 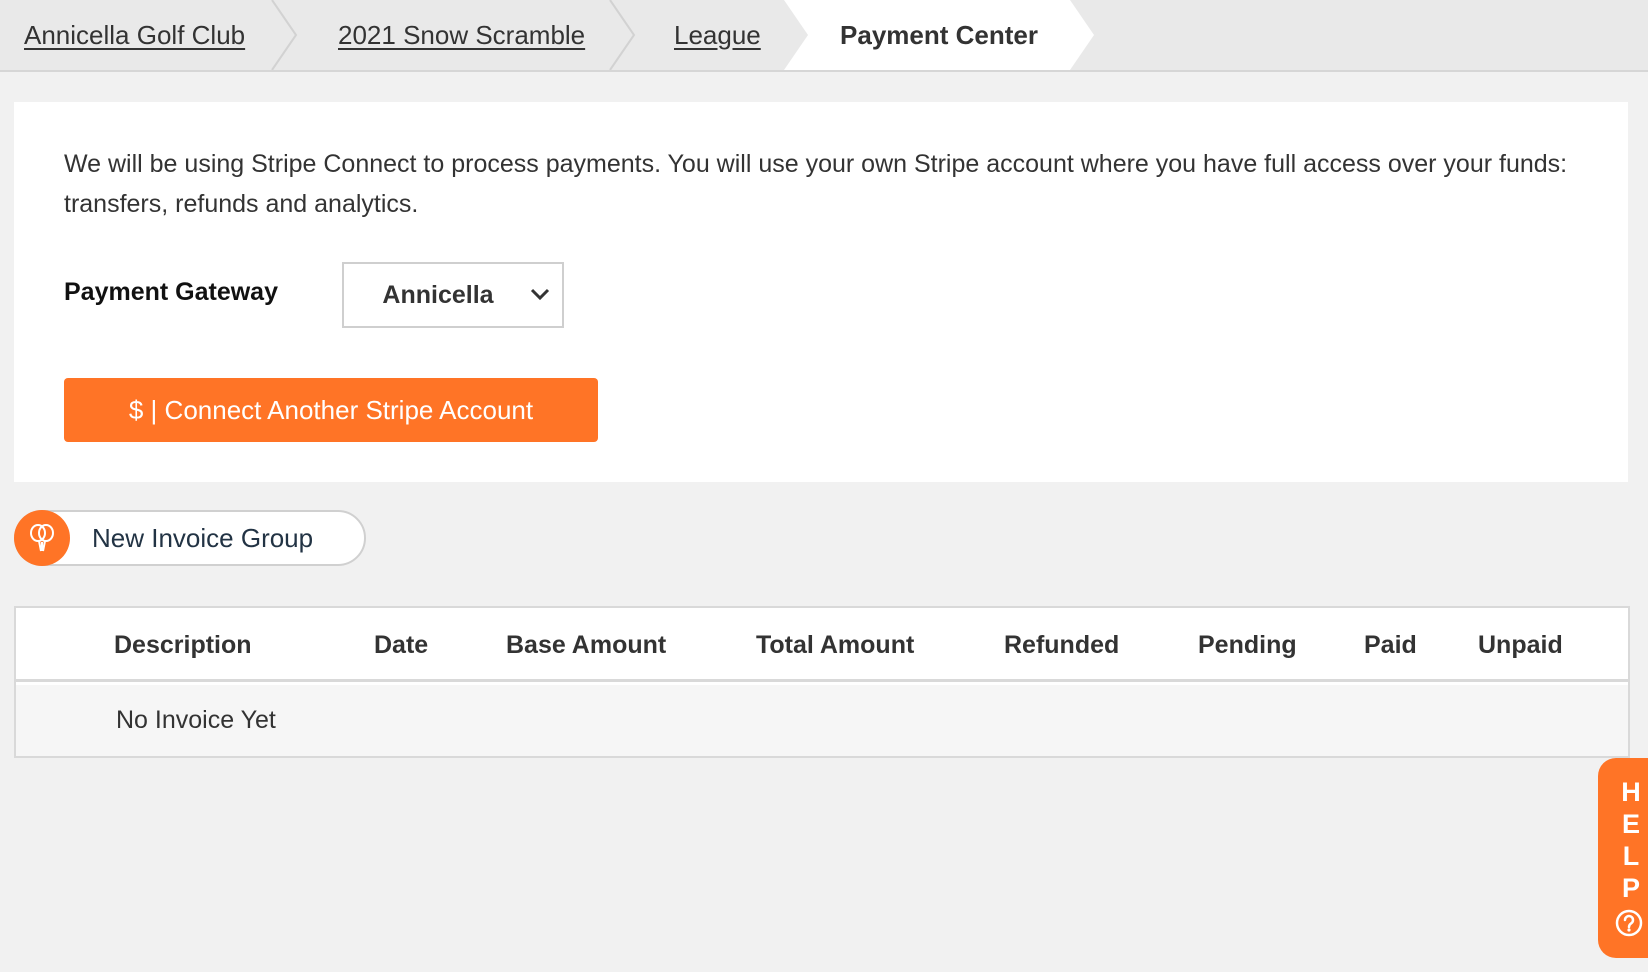 I want to click on help-letters: H E L P, so click(x=1631, y=840).